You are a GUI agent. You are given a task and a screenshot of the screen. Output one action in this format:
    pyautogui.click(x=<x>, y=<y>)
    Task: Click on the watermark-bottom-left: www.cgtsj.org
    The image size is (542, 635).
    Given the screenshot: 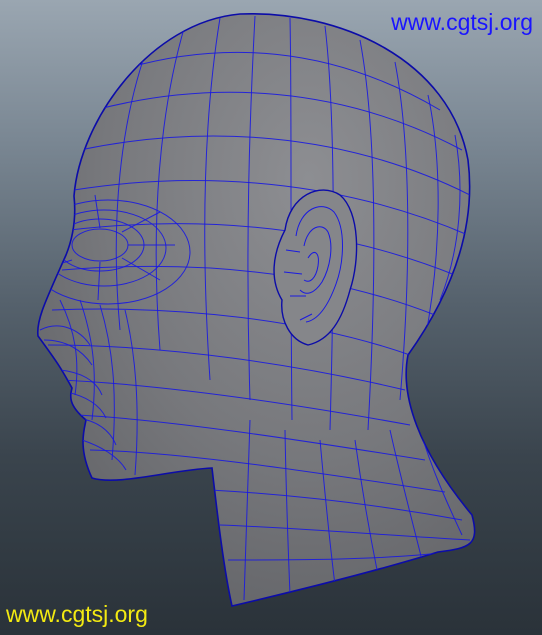 What is the action you would take?
    pyautogui.click(x=77, y=614)
    